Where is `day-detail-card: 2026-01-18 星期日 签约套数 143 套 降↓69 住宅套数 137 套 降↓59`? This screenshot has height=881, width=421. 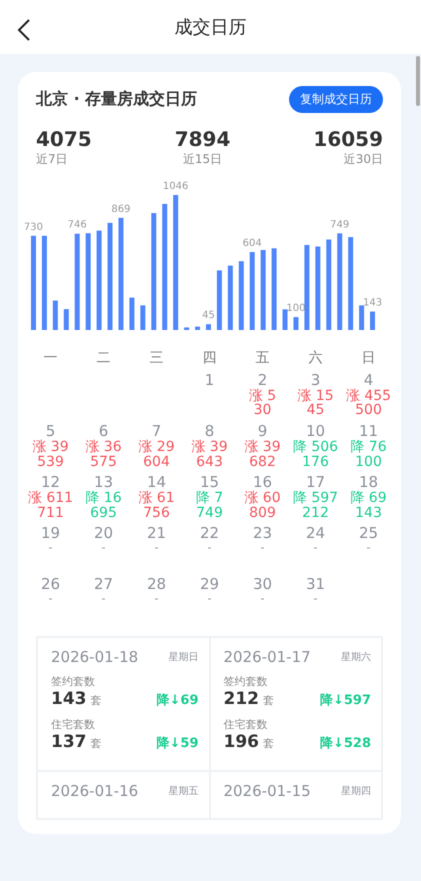 day-detail-card: 2026-01-18 星期日 签约套数 143 套 降↓69 住宅套数 137 套 降↓59 is located at coordinates (123, 704).